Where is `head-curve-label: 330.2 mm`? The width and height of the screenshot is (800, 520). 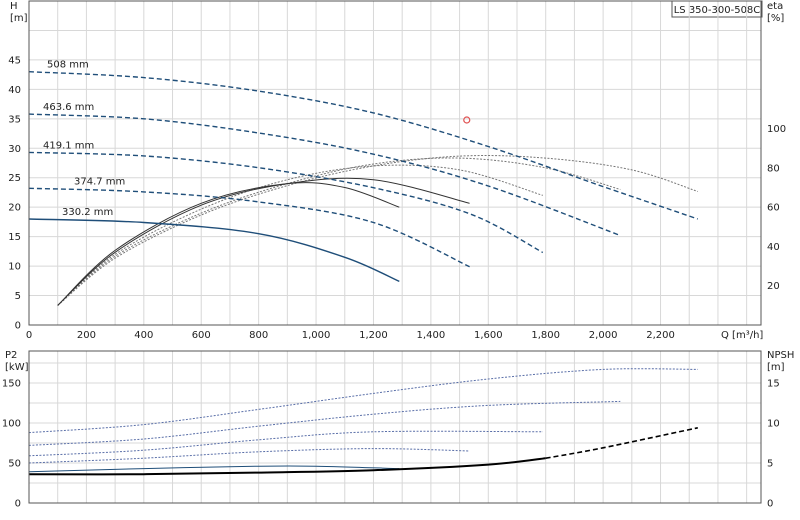 head-curve-label: 330.2 mm is located at coordinates (87, 212).